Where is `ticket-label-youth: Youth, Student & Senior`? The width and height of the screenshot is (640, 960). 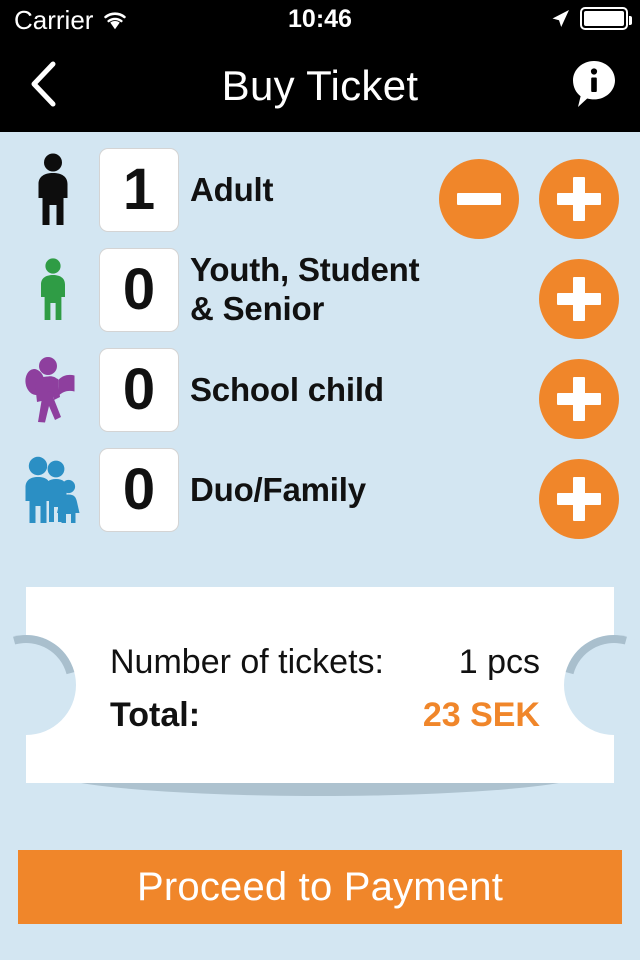 ticket-label-youth: Youth, Student & Senior is located at coordinates (315, 290).